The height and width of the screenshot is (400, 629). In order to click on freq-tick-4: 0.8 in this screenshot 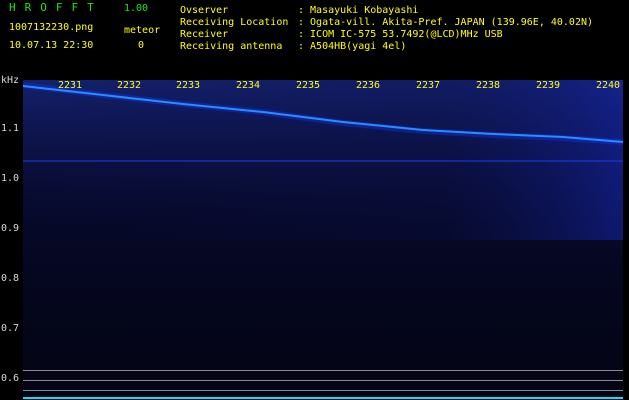, I will do `click(10, 278)`.